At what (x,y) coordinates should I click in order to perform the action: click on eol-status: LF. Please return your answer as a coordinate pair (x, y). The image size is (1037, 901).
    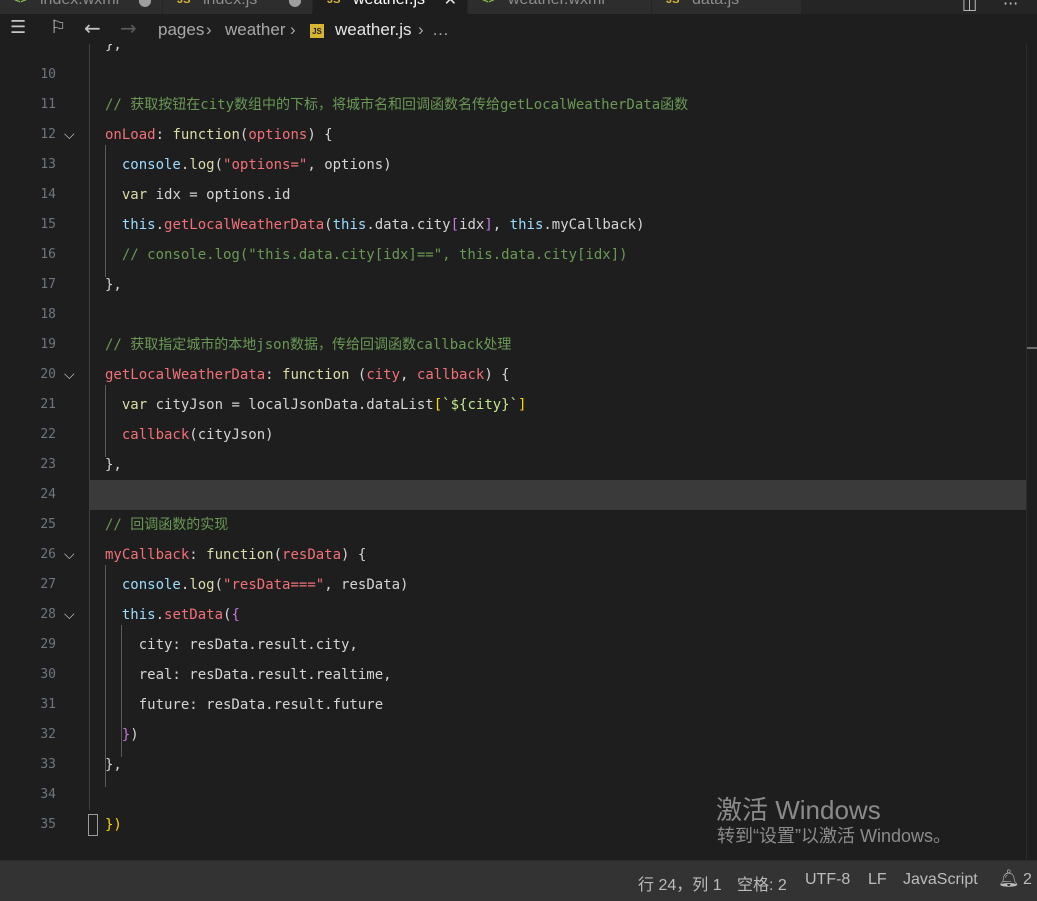
    Looking at the image, I should click on (877, 880).